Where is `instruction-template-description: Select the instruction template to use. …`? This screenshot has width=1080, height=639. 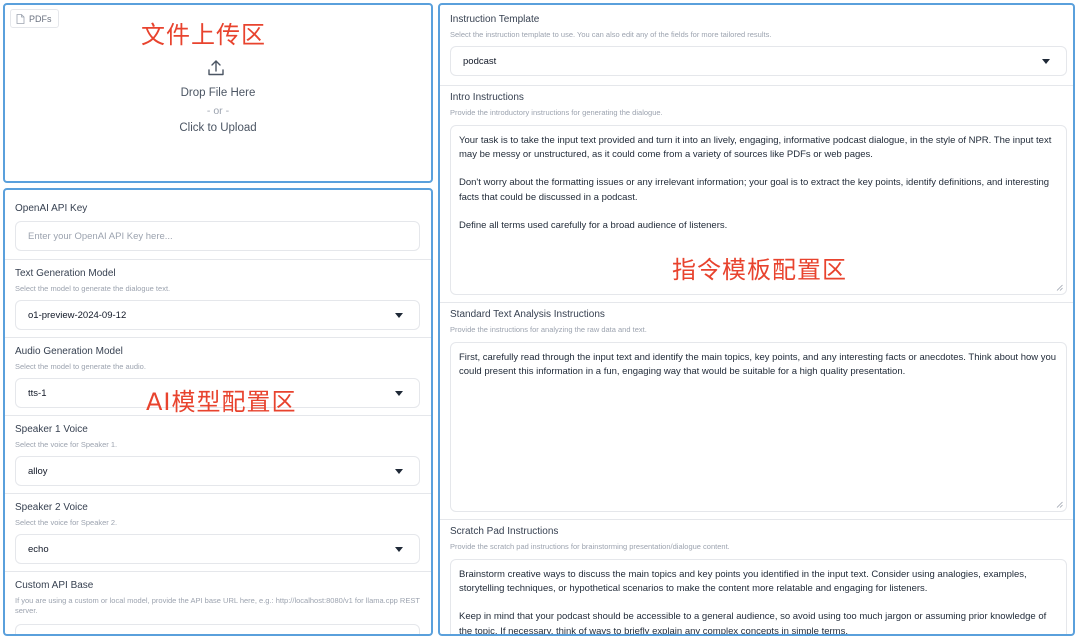 instruction-template-description: Select the instruction template to use. … is located at coordinates (611, 34).